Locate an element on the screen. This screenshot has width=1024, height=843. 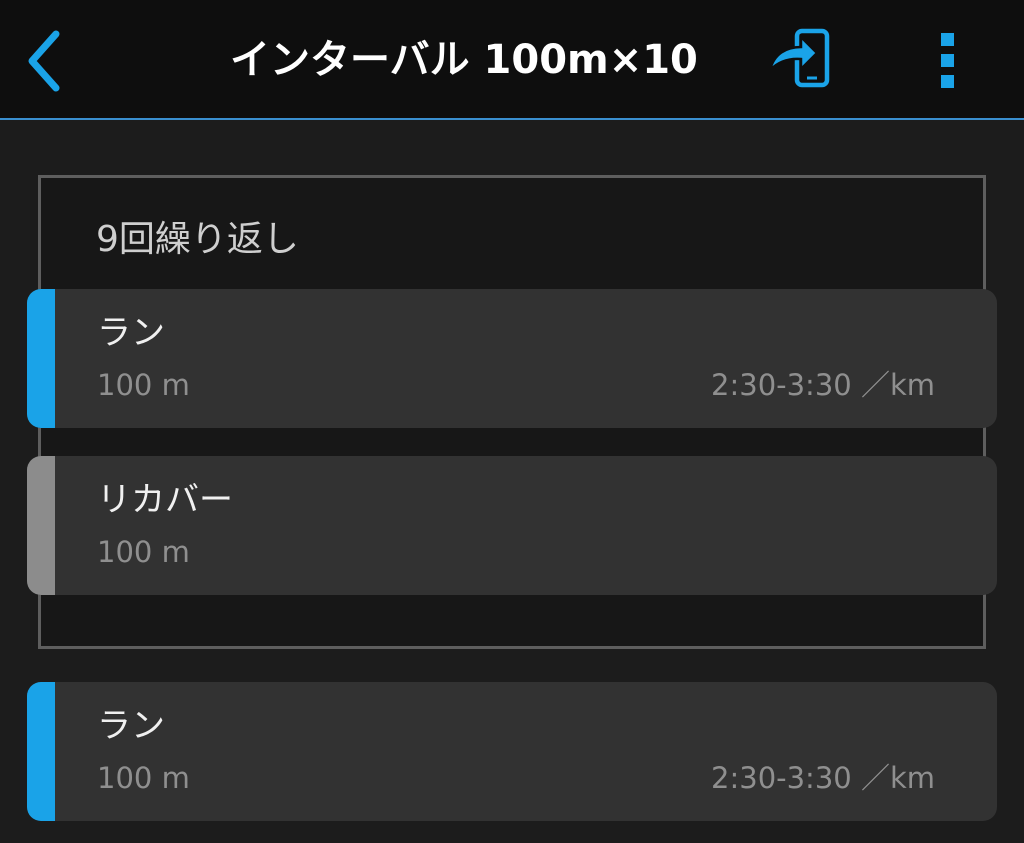
more-vertical-icon is located at coordinates (947, 60).